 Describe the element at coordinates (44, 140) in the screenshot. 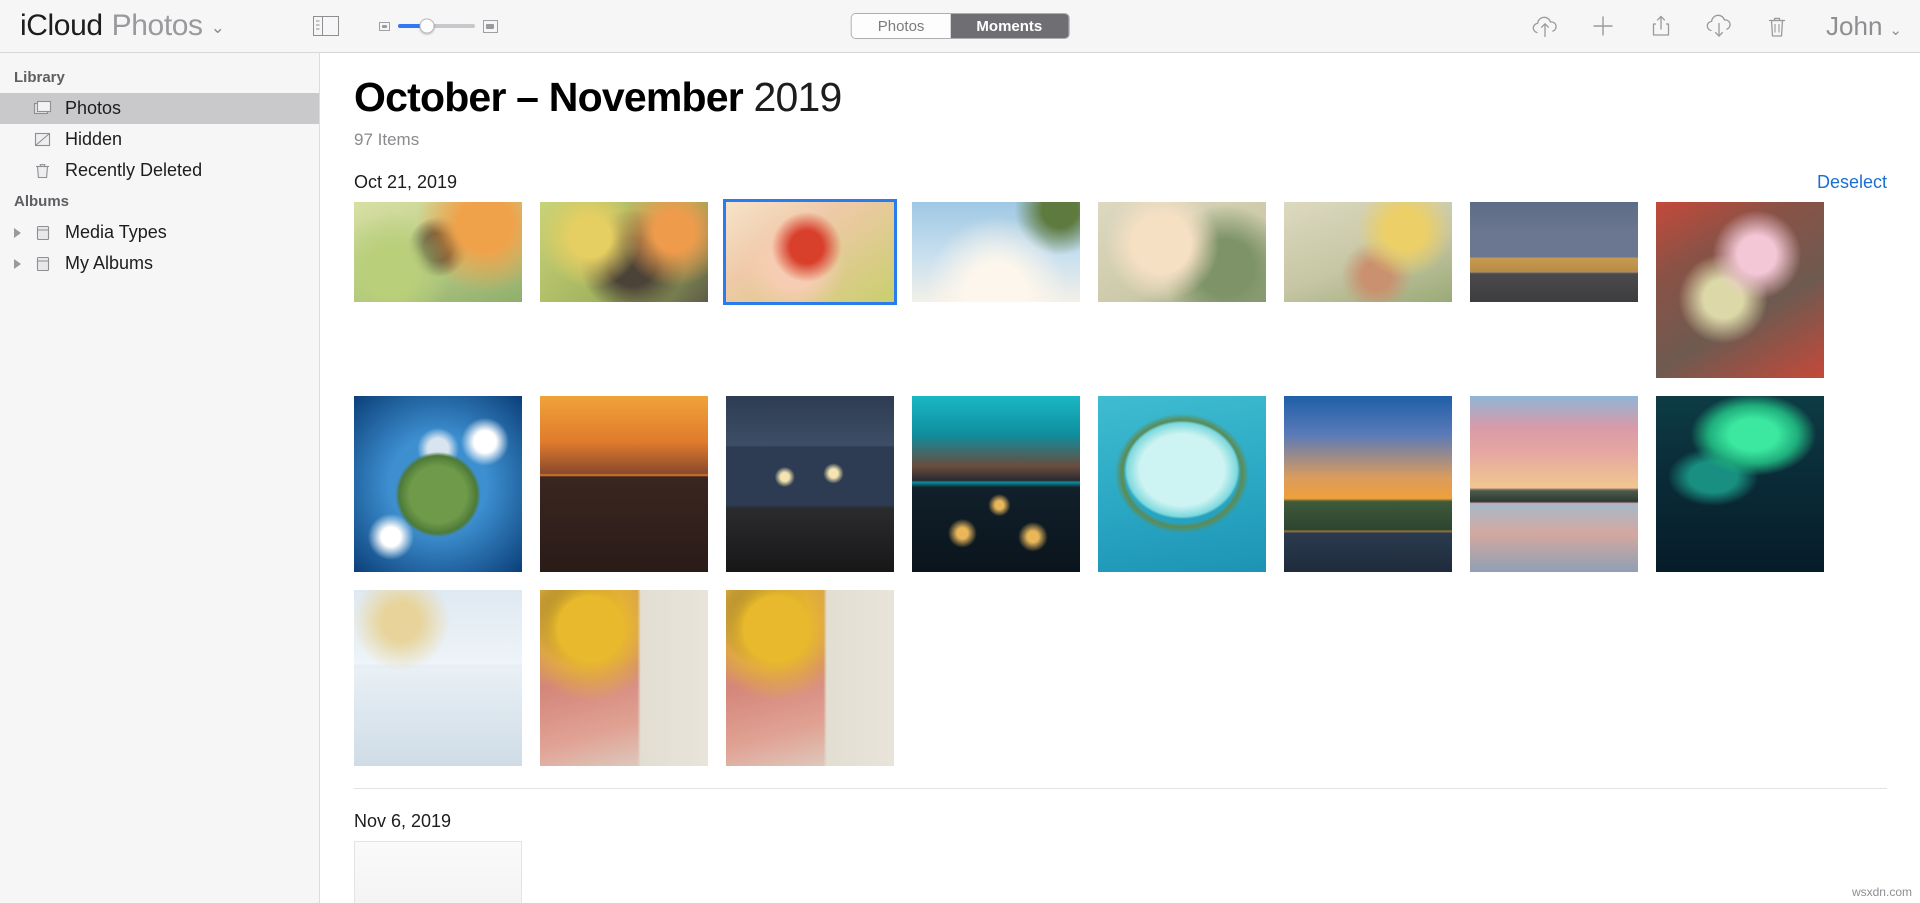

I see `hidden-icon` at that location.